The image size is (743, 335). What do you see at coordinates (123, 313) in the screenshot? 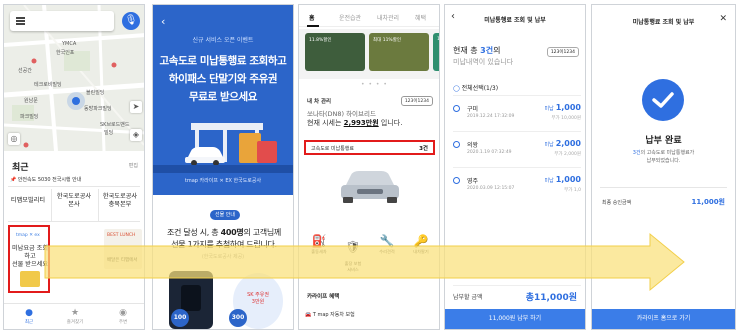
I see `location-pin-icon: ◉` at bounding box center [123, 313].